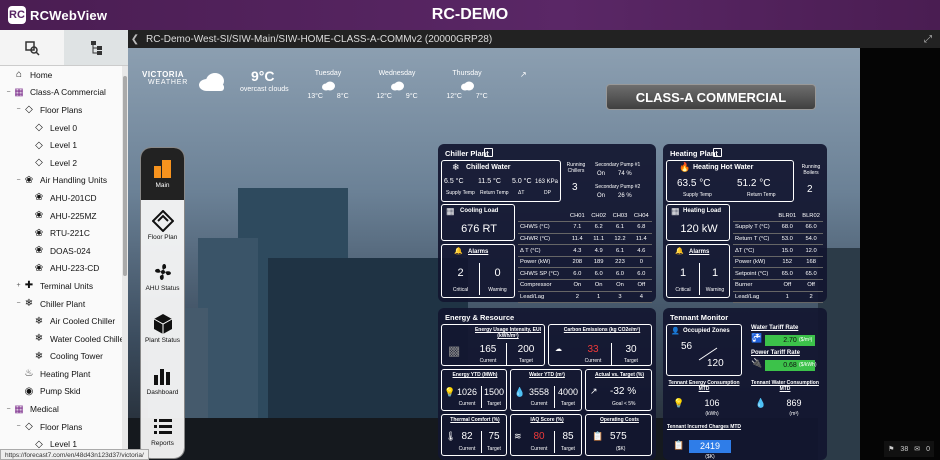 This screenshot has width=940, height=460. I want to click on sidebar-item: ❀ DOAS-024, so click(64, 251).